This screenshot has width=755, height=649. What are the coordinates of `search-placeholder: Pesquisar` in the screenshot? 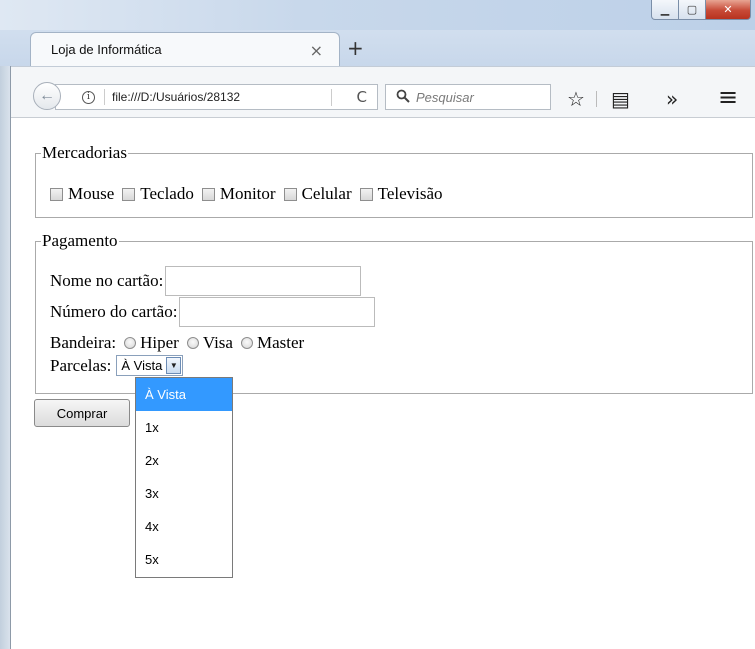 It's located at (445, 97).